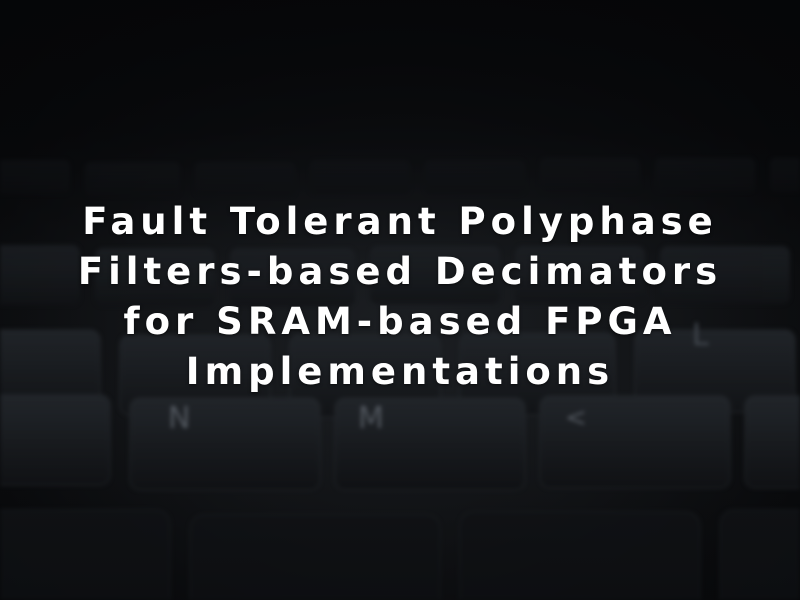 The height and width of the screenshot is (600, 800). Describe the element at coordinates (179, 418) in the screenshot. I see `svg-text: N` at that location.